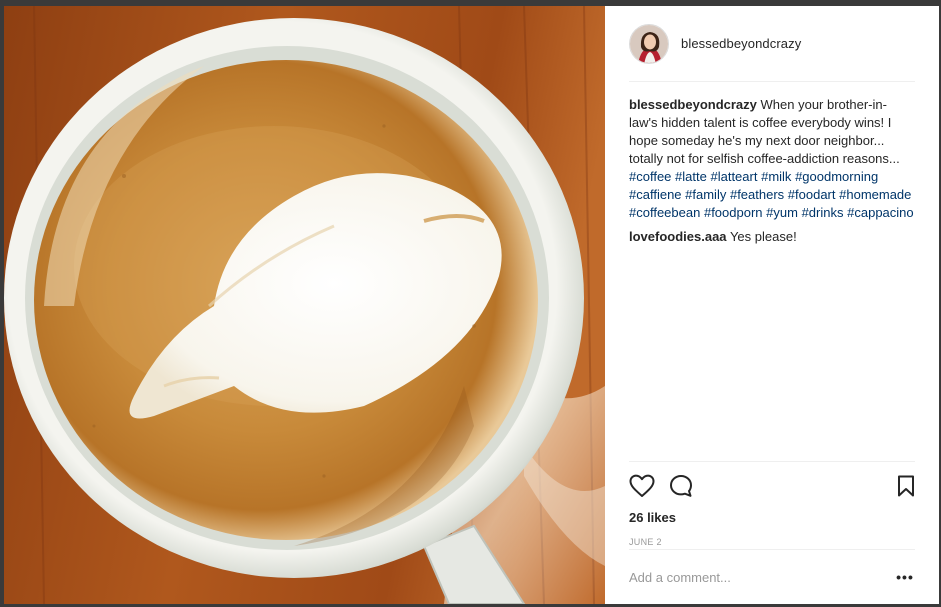  Describe the element at coordinates (693, 104) in the screenshot. I see `caption-username: blessedbeyondcrazy` at that location.